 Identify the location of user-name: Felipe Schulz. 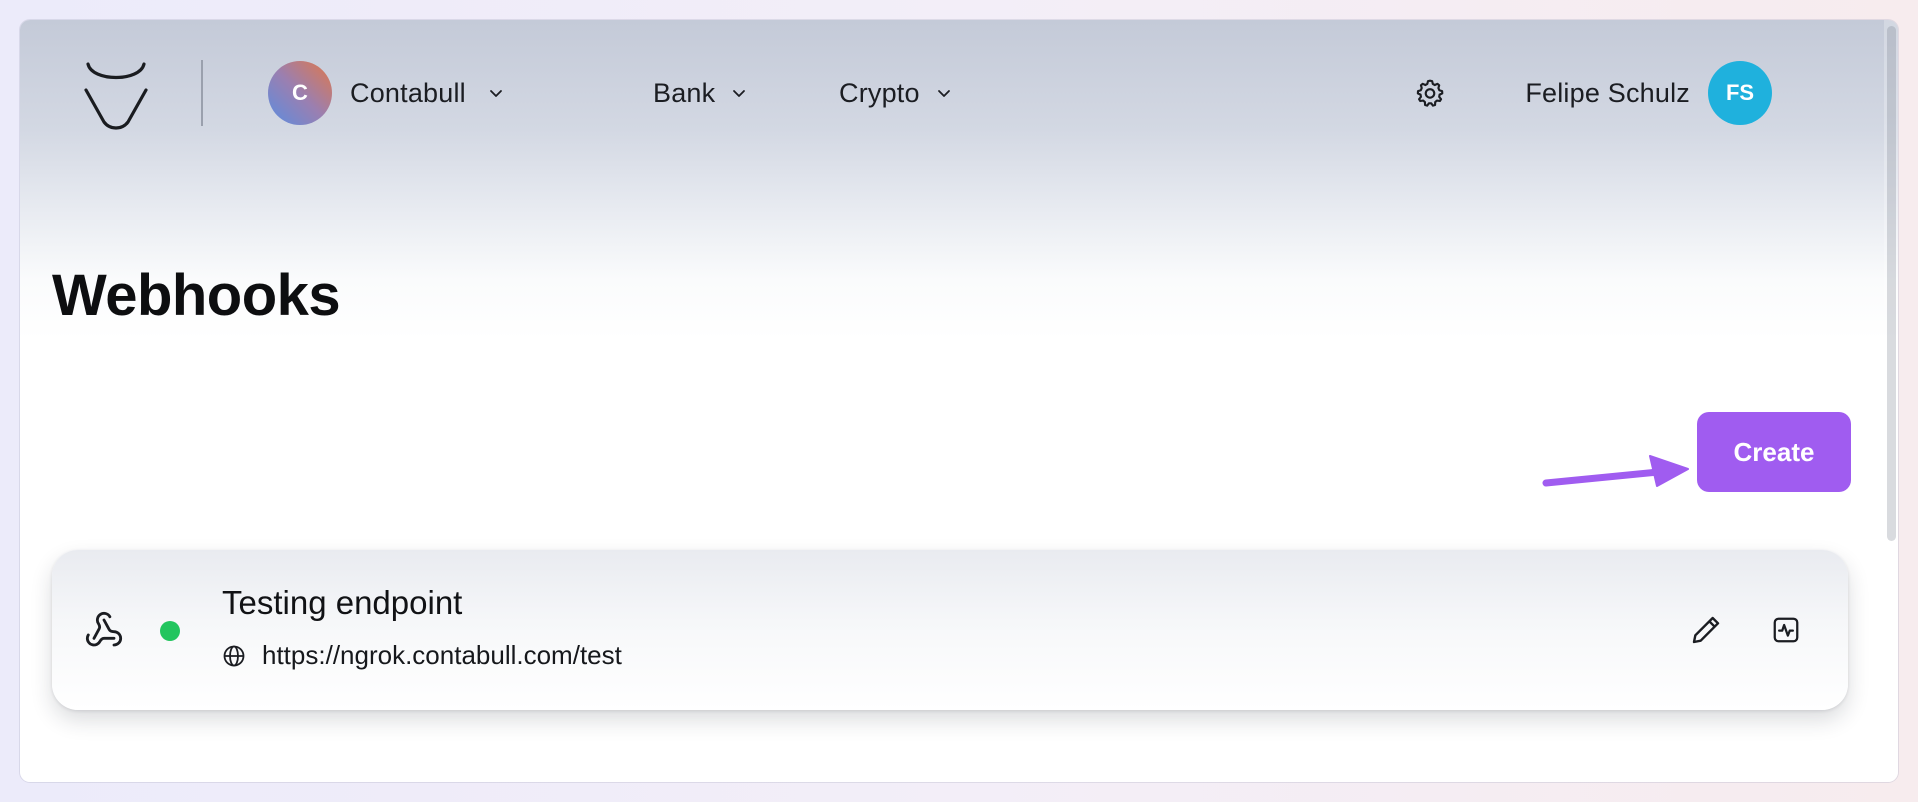
(1607, 92).